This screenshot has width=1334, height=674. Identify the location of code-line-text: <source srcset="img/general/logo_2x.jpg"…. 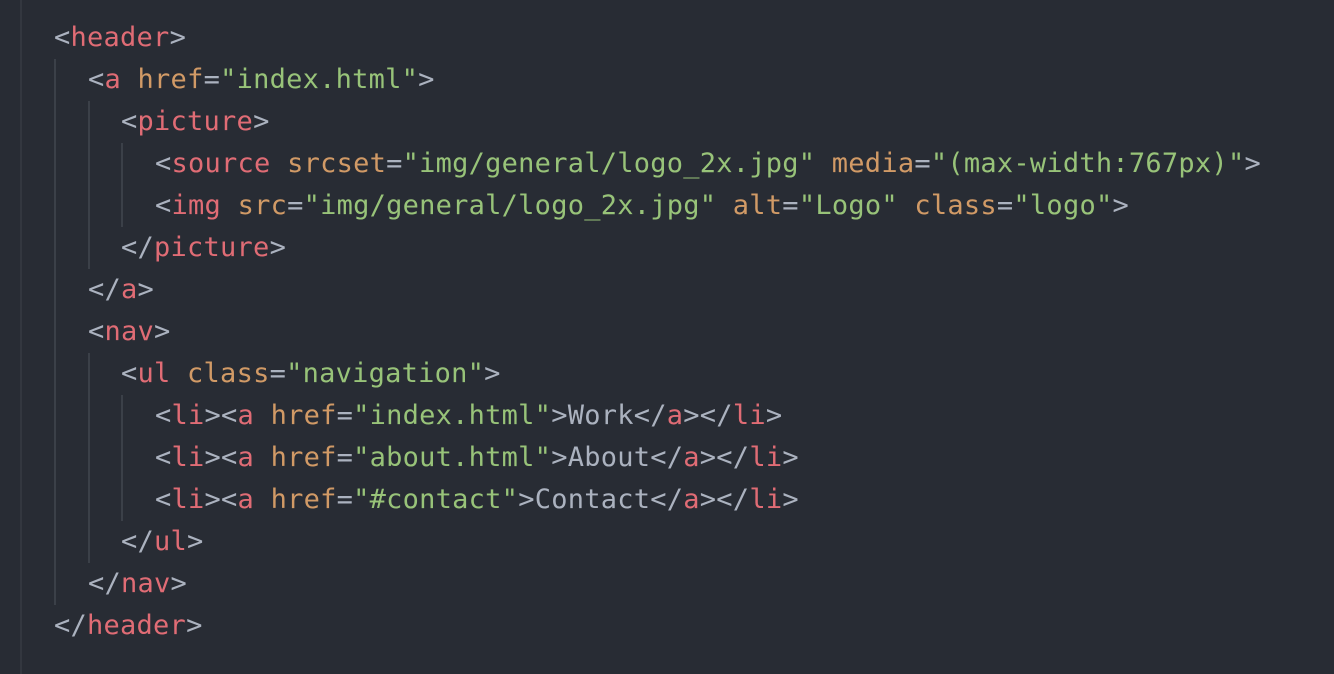
(708, 164).